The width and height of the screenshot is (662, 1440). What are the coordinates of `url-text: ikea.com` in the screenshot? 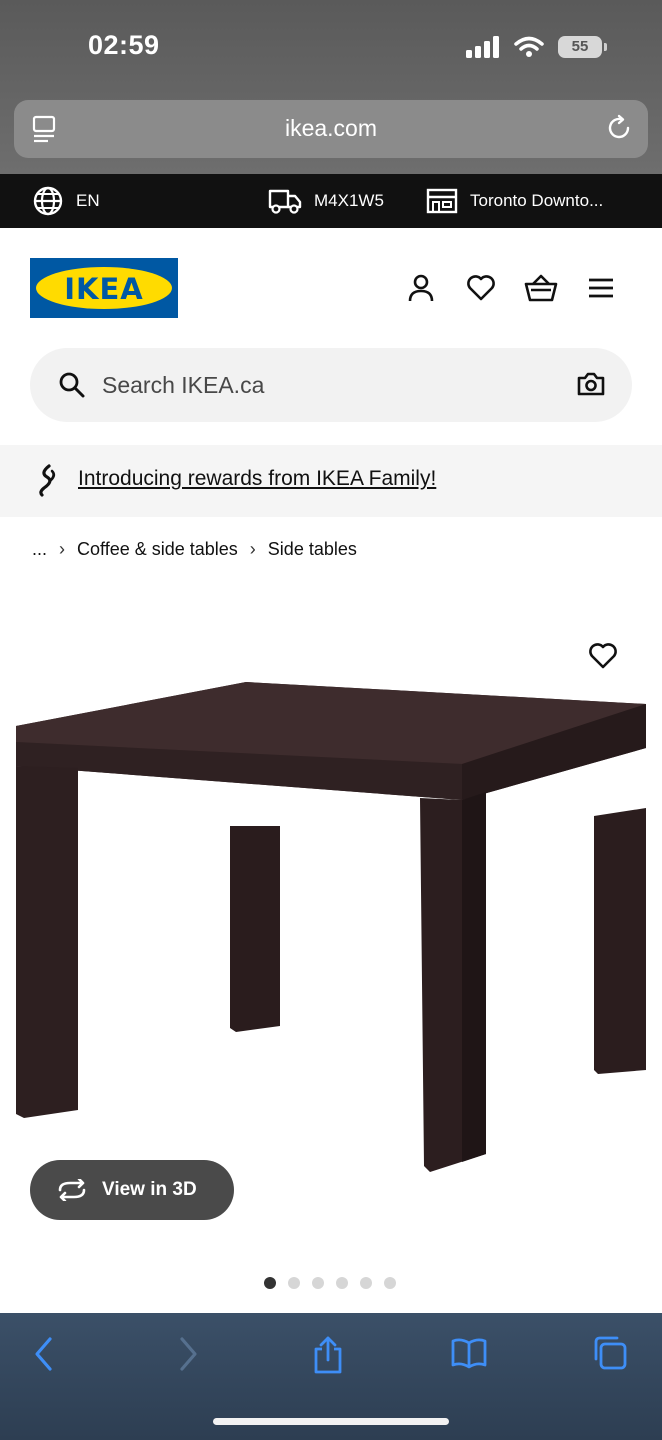 It's located at (331, 128).